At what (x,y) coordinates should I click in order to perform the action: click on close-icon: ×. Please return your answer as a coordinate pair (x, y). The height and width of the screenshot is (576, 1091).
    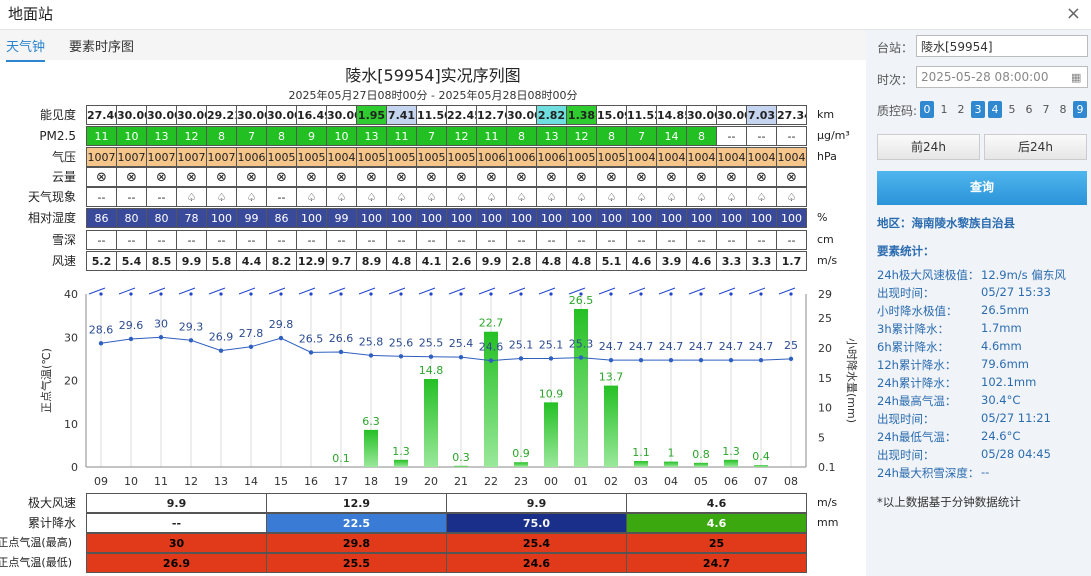
    Looking at the image, I should click on (1073, 13).